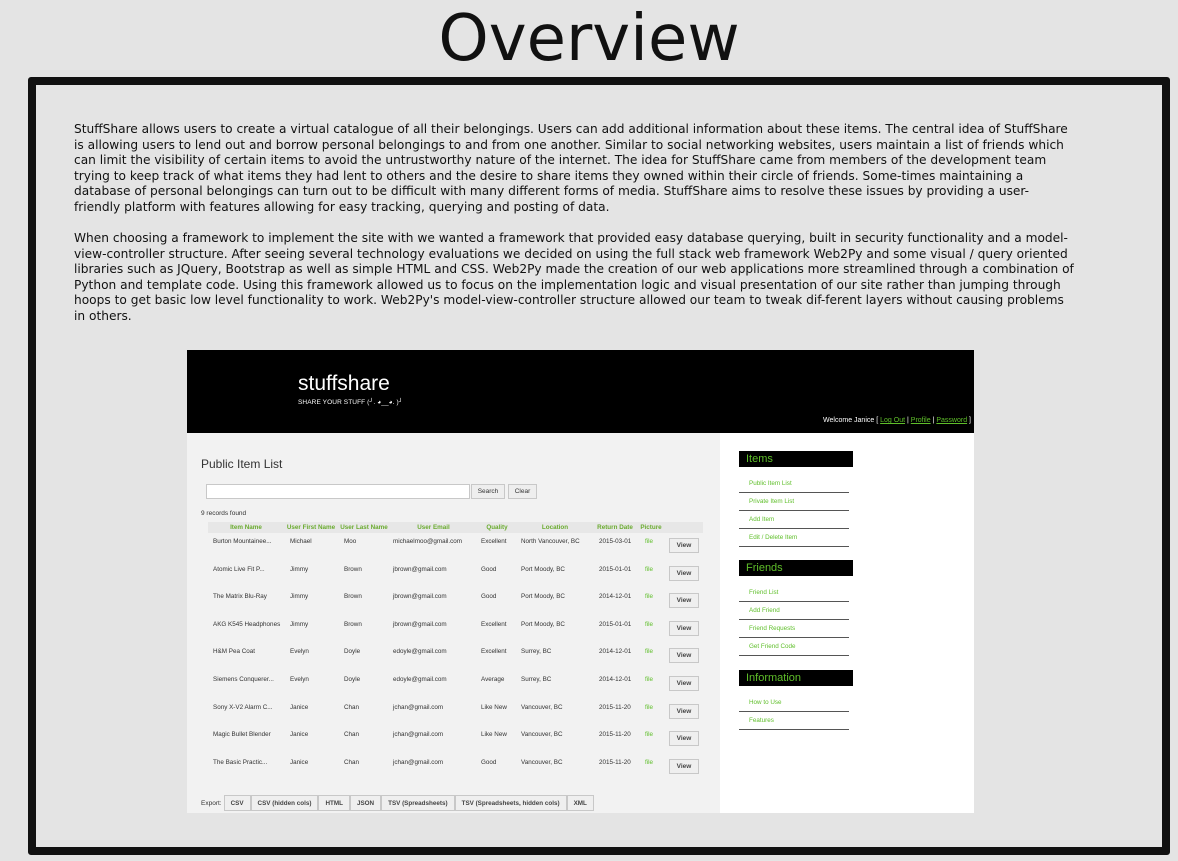 The height and width of the screenshot is (861, 1178). What do you see at coordinates (794, 502) in the screenshot?
I see `sidebar-link: Private Item List` at bounding box center [794, 502].